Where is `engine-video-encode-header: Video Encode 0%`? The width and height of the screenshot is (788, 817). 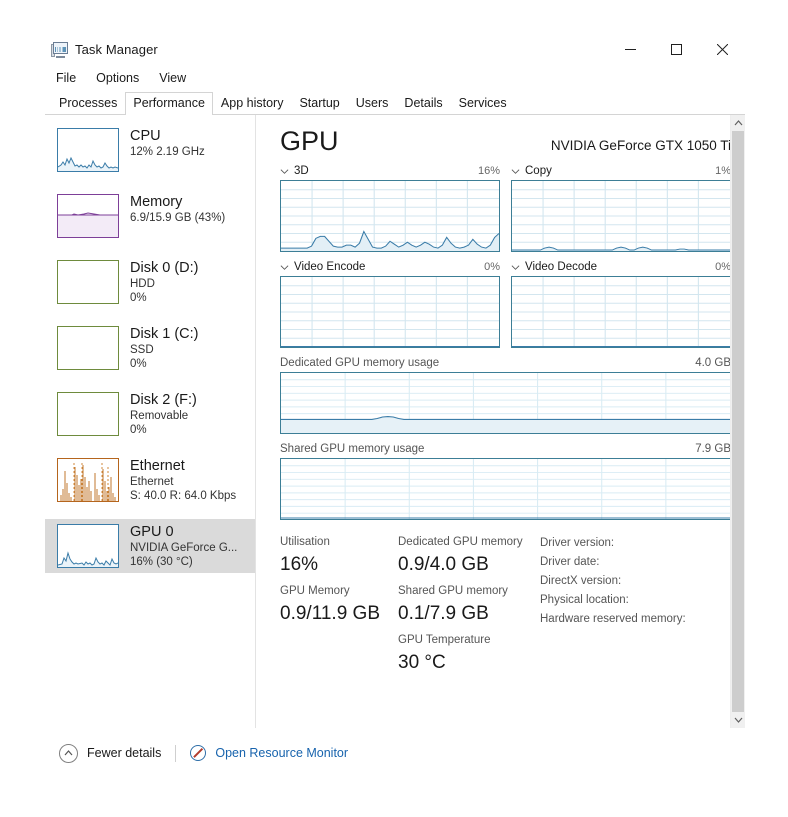 engine-video-encode-header: Video Encode 0% is located at coordinates (390, 267).